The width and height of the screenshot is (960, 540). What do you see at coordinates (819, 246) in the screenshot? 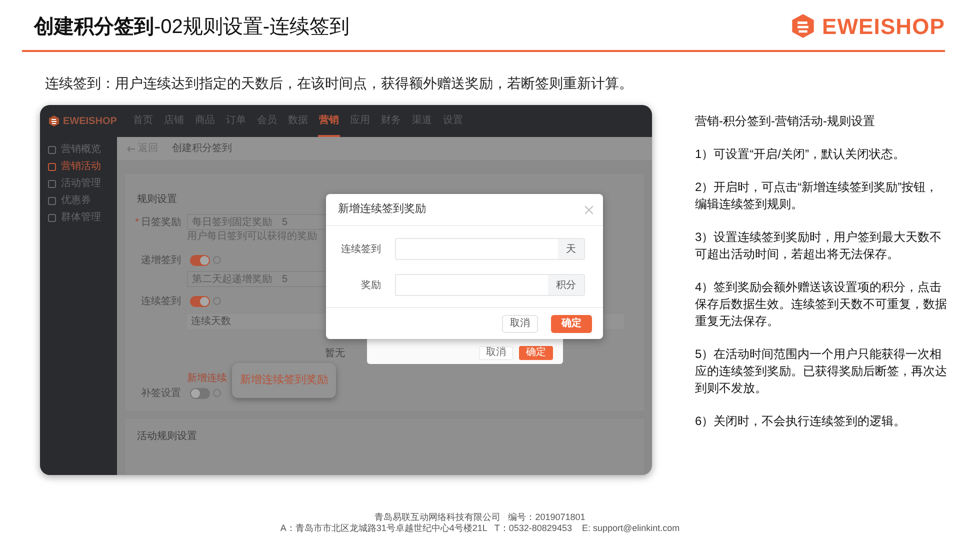
I see `note-paragraph: 3）设置连续签到奖励时，用户签到最大天数不可超出活动时间，若超出将无法保存。` at bounding box center [819, 246].